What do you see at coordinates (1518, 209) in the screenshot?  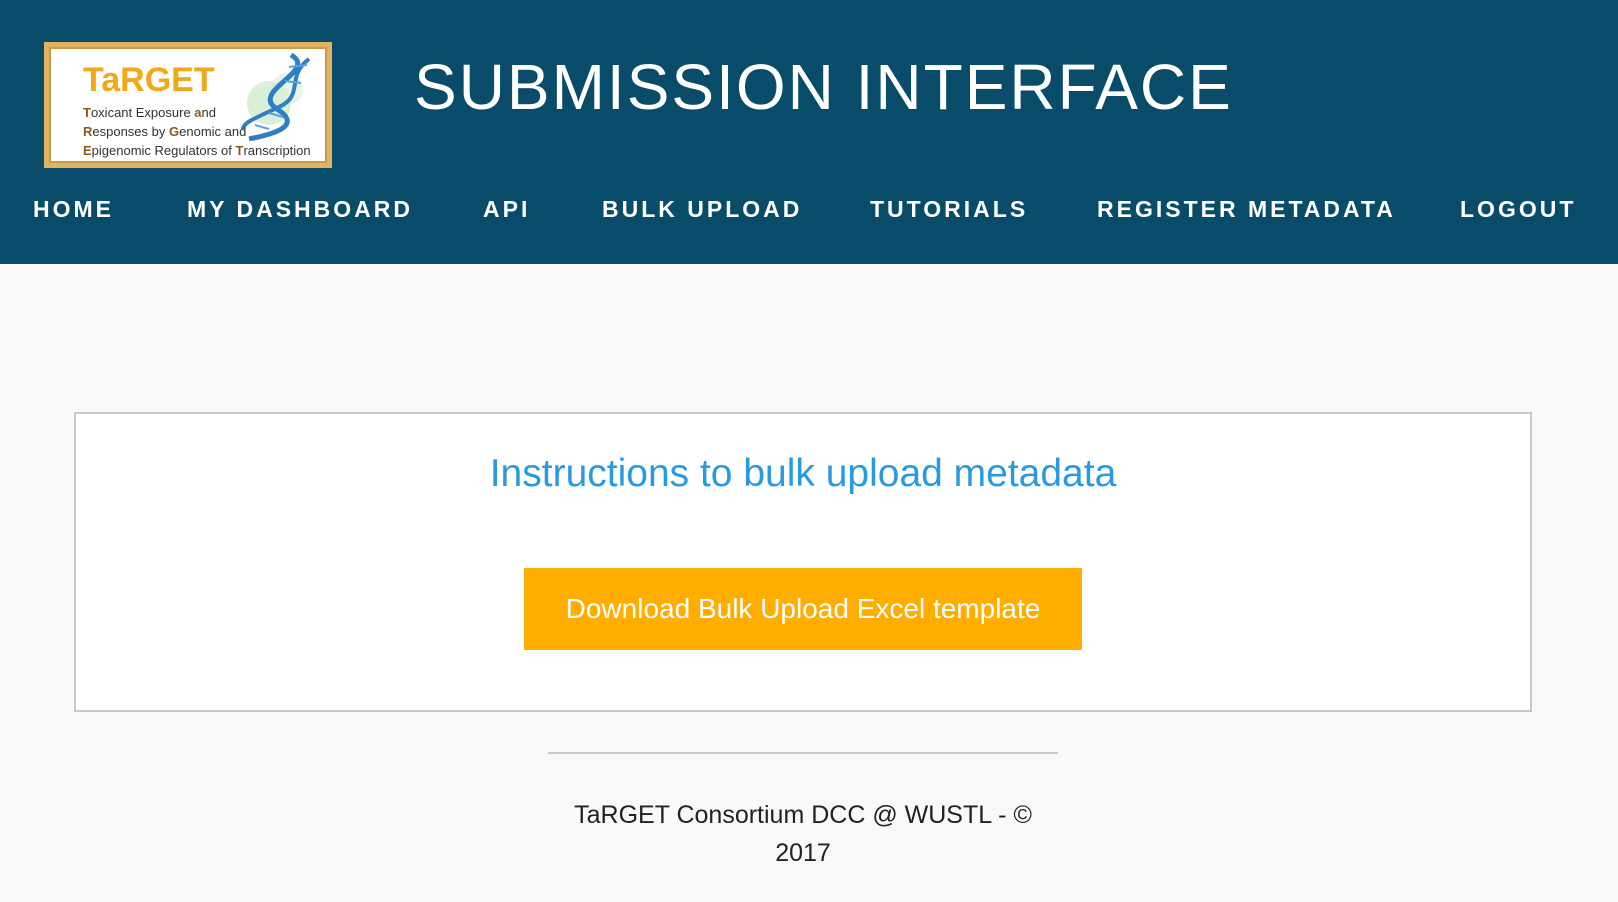 I see `nav-logout: LOGOUT` at bounding box center [1518, 209].